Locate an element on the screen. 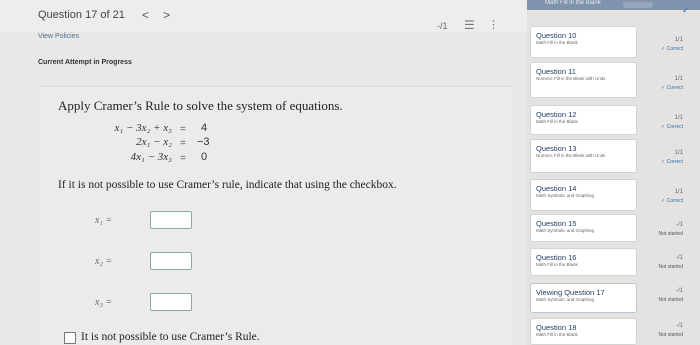 The image size is (700, 345). question-list-icon: ☰ is located at coordinates (469, 25).